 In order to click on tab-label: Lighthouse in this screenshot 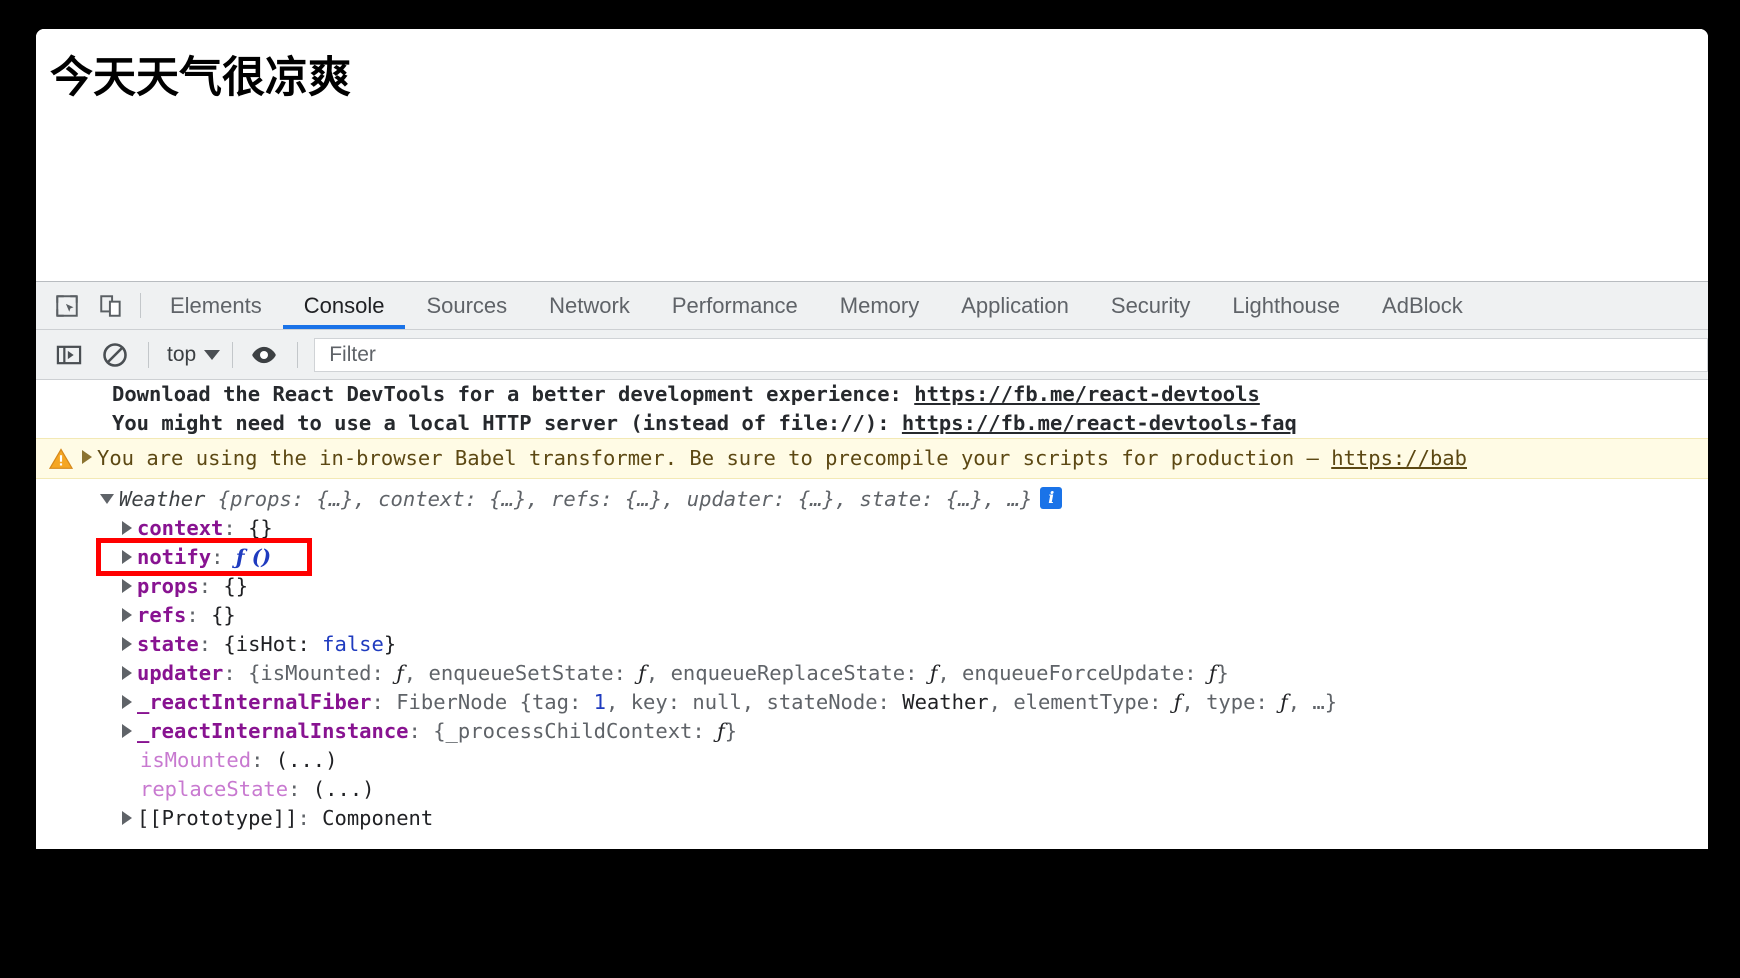, I will do `click(1286, 305)`.